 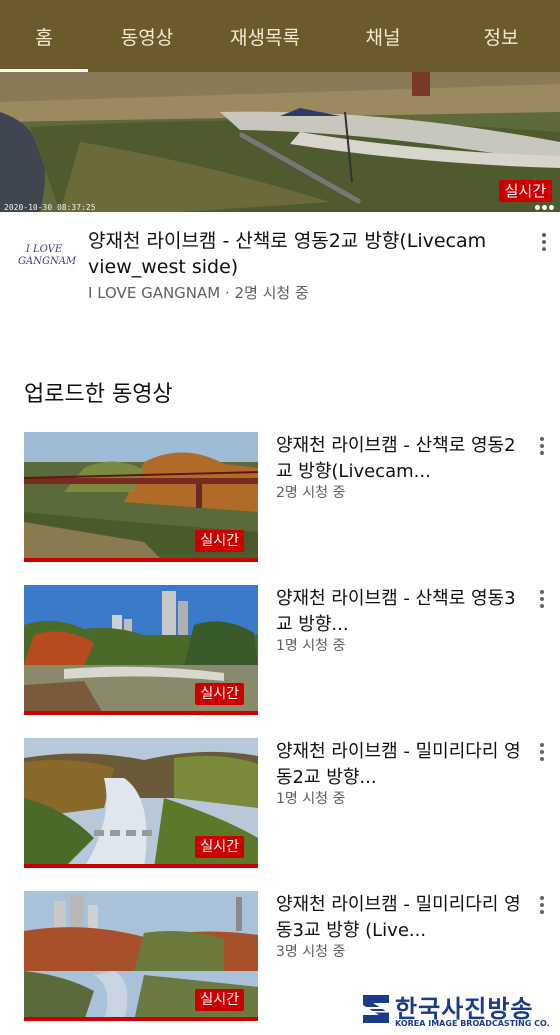 What do you see at coordinates (457, 1011) in the screenshot?
I see `watermark-logo: 한국사진방송 KOREA IMAGE BROADCASTING CO.` at bounding box center [457, 1011].